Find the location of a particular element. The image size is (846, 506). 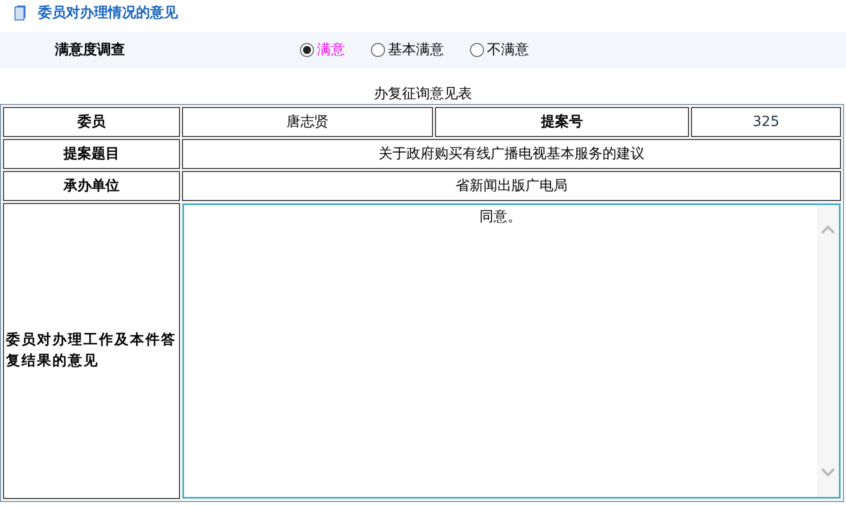

table-cell: 委员对办理工作及本件答复结果的意见 is located at coordinates (91, 351).